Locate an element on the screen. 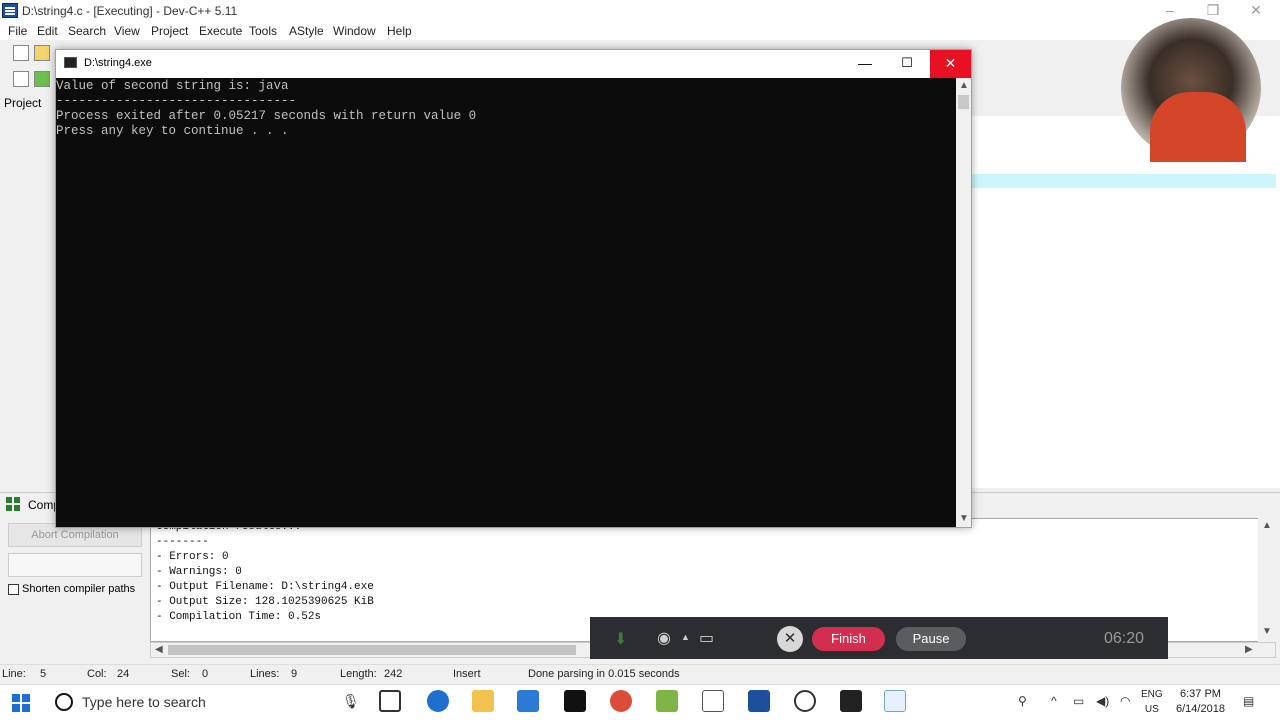  recorder-pause-button: Pause is located at coordinates (931, 639).